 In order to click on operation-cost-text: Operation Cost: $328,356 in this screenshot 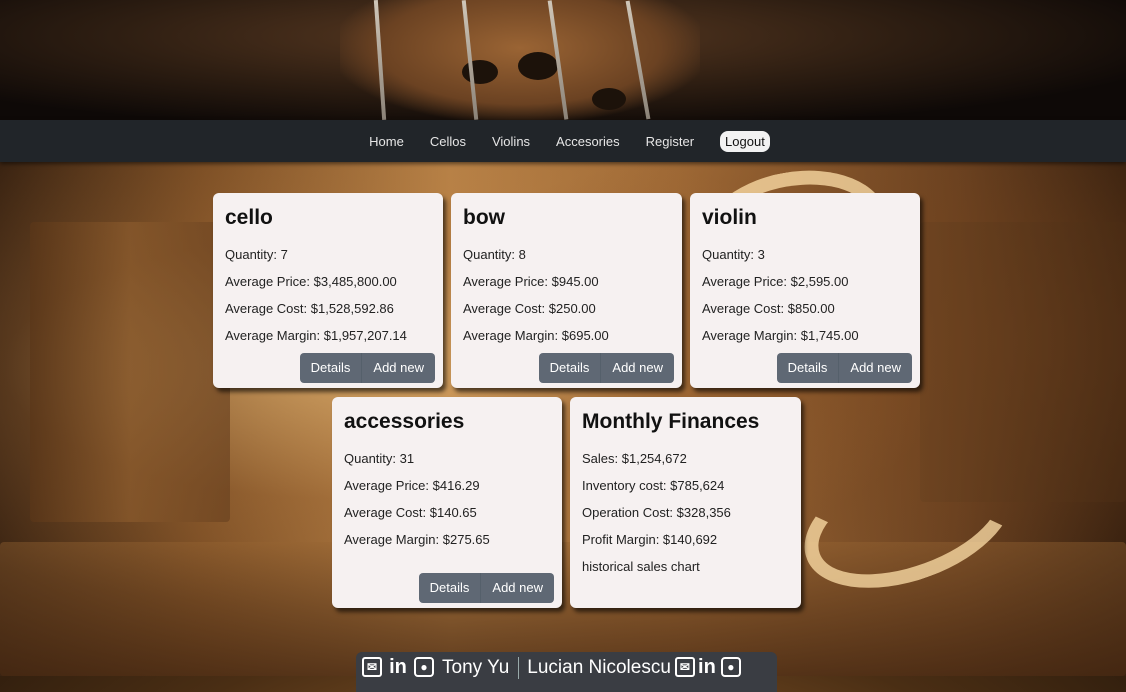, I will do `click(656, 512)`.